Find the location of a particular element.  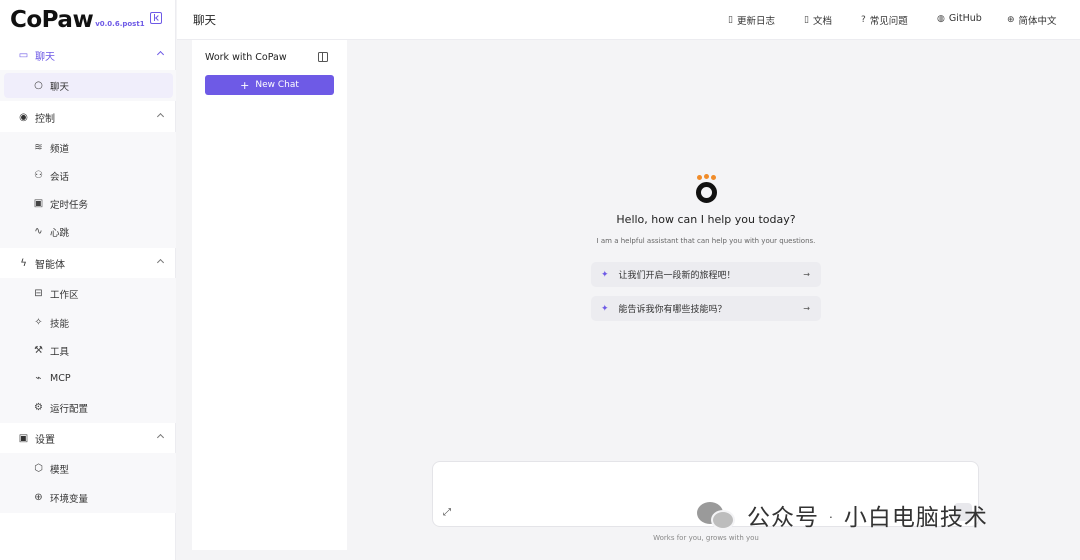

sidebar-group-agent: ϟ 智能体 is located at coordinates (88, 263).